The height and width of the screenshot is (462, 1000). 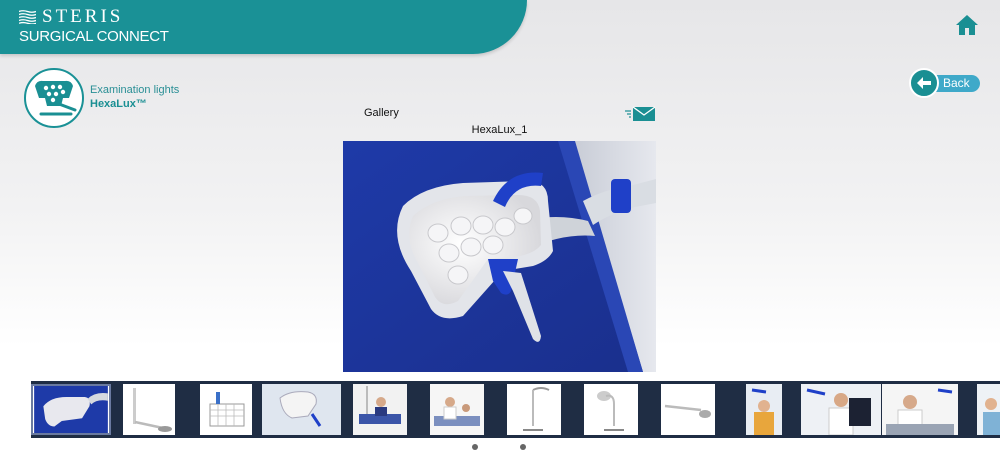 I want to click on page-indicator, so click(x=502, y=447).